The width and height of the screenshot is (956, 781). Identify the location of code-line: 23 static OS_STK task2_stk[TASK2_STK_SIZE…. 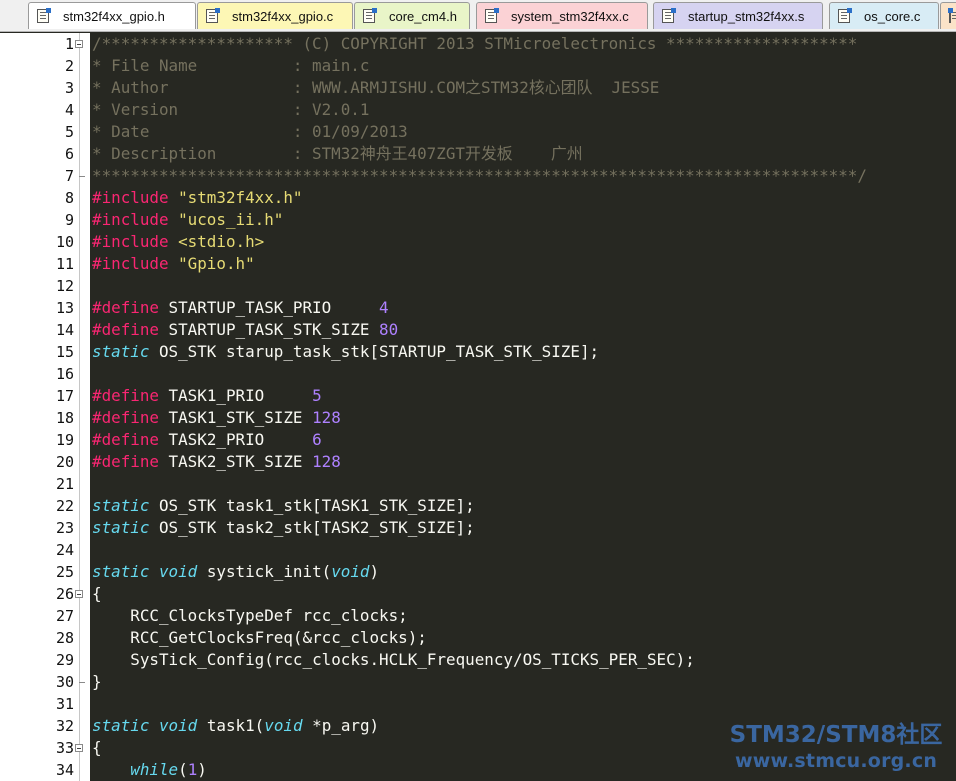
(478, 528).